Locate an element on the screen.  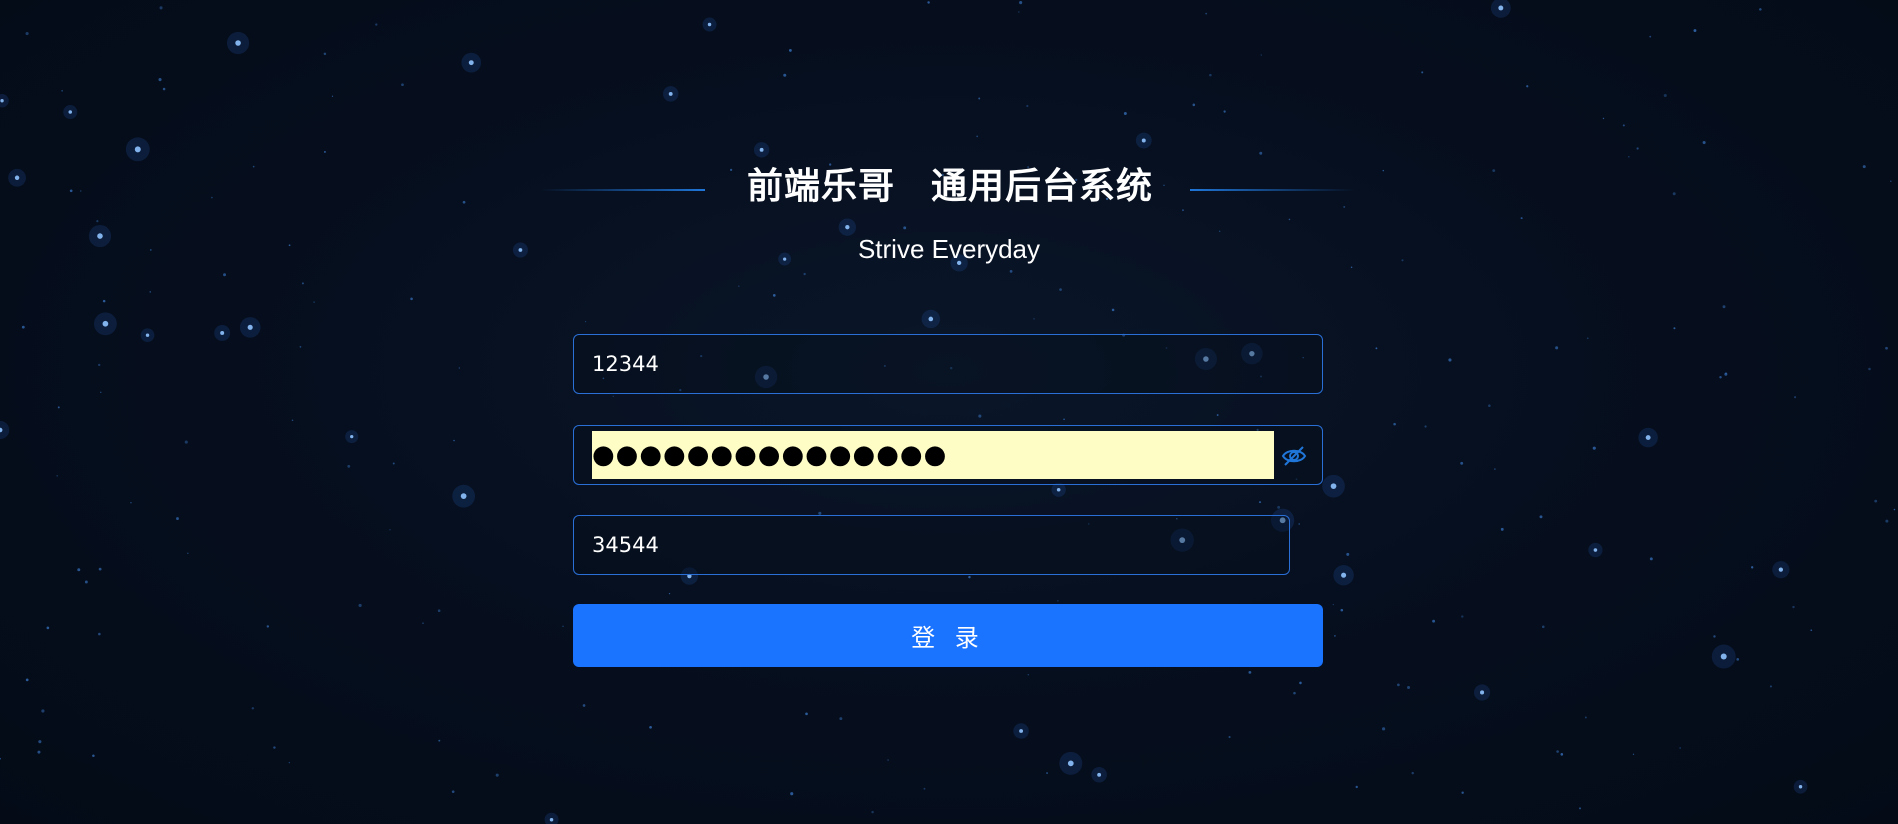
page-subtitle: Strive Everyday is located at coordinates (949, 249).